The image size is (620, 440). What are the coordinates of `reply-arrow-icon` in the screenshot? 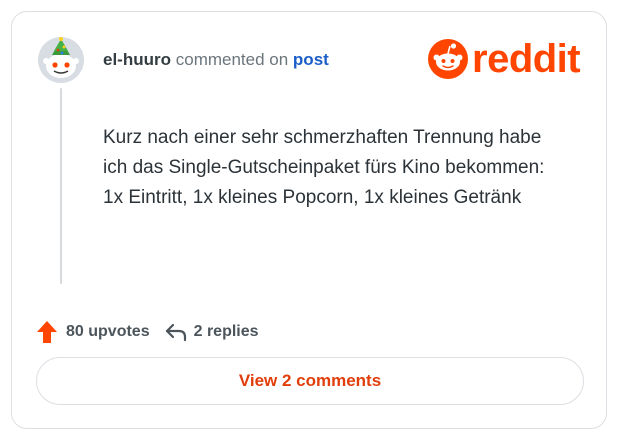 It's located at (176, 332).